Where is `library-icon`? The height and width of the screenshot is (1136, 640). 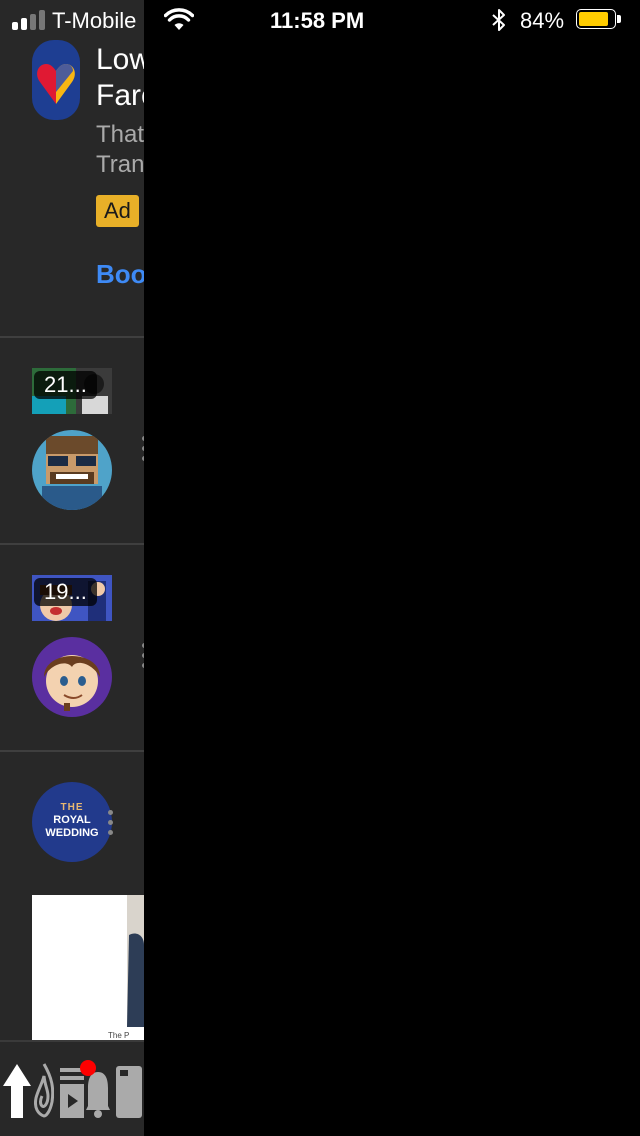 library-icon is located at coordinates (129, 1092).